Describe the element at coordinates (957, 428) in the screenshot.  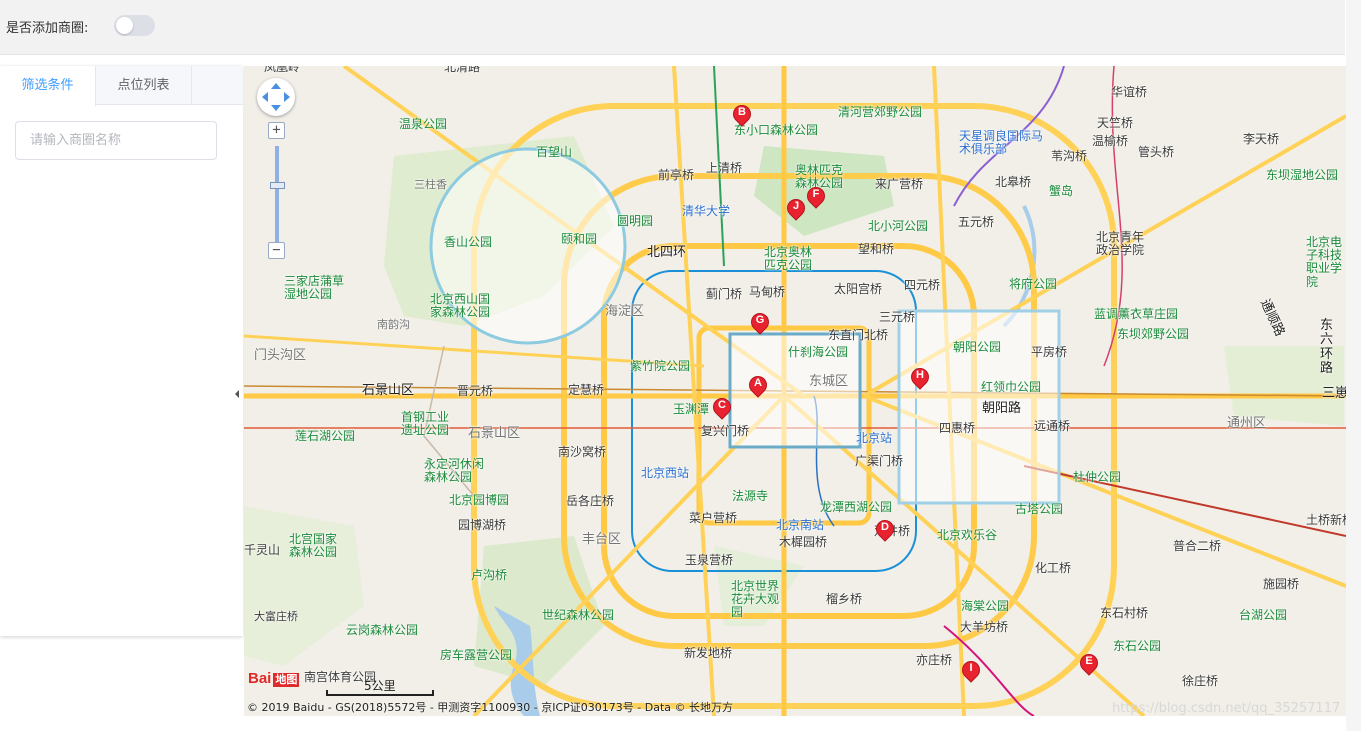
I see `map-label: 四惠桥` at that location.